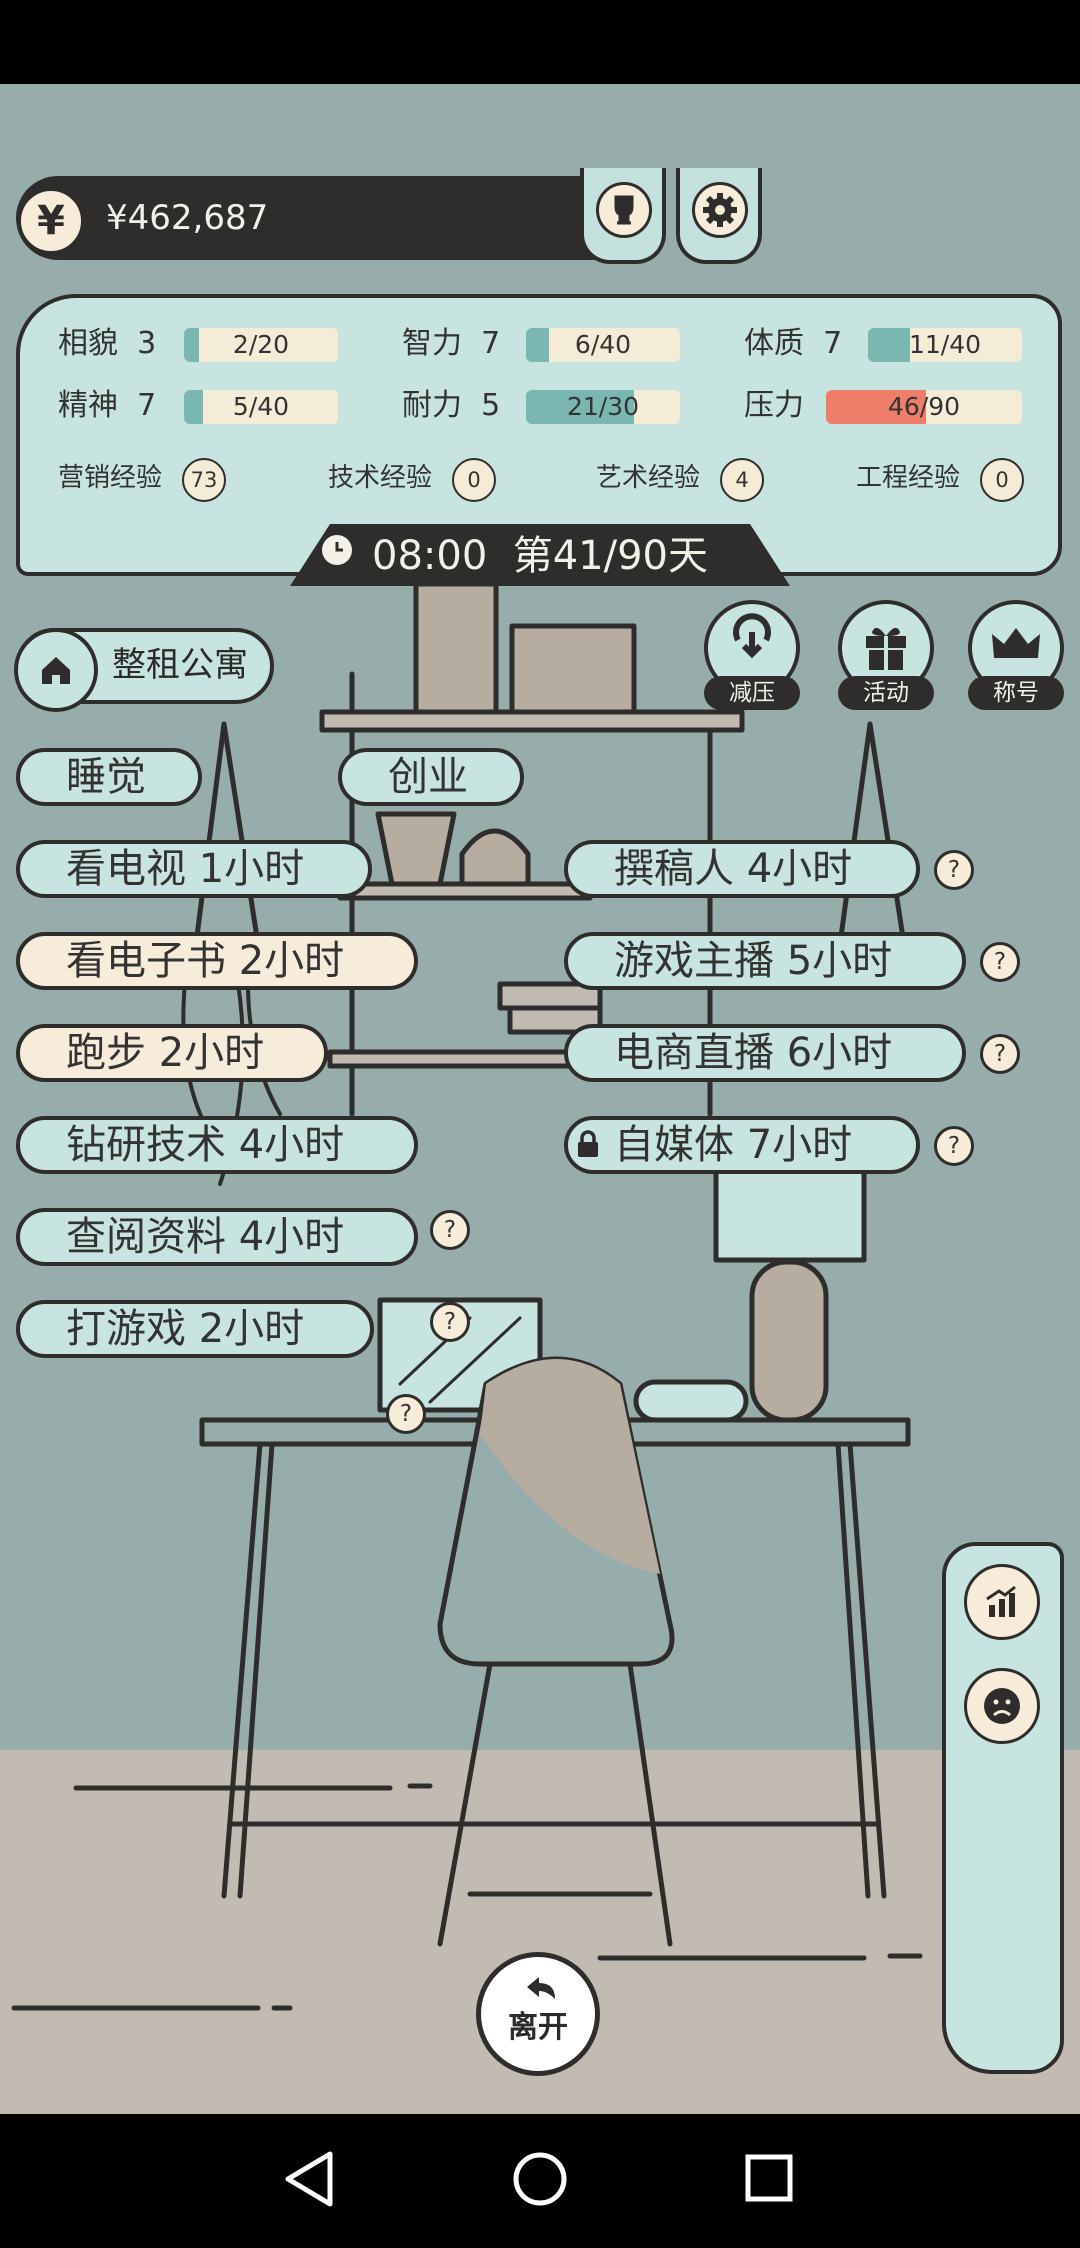 This screenshot has width=1080, height=2248. Describe the element at coordinates (451, 343) in the screenshot. I see `stat-label-intelligence: 智力 7` at that location.